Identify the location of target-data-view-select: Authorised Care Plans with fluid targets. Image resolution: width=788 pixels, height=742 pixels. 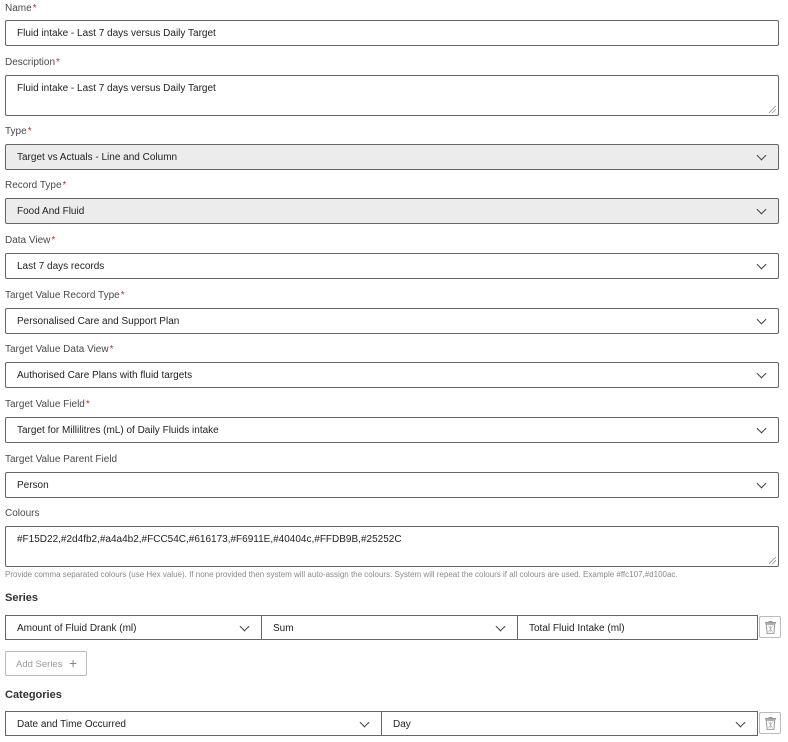
(392, 375).